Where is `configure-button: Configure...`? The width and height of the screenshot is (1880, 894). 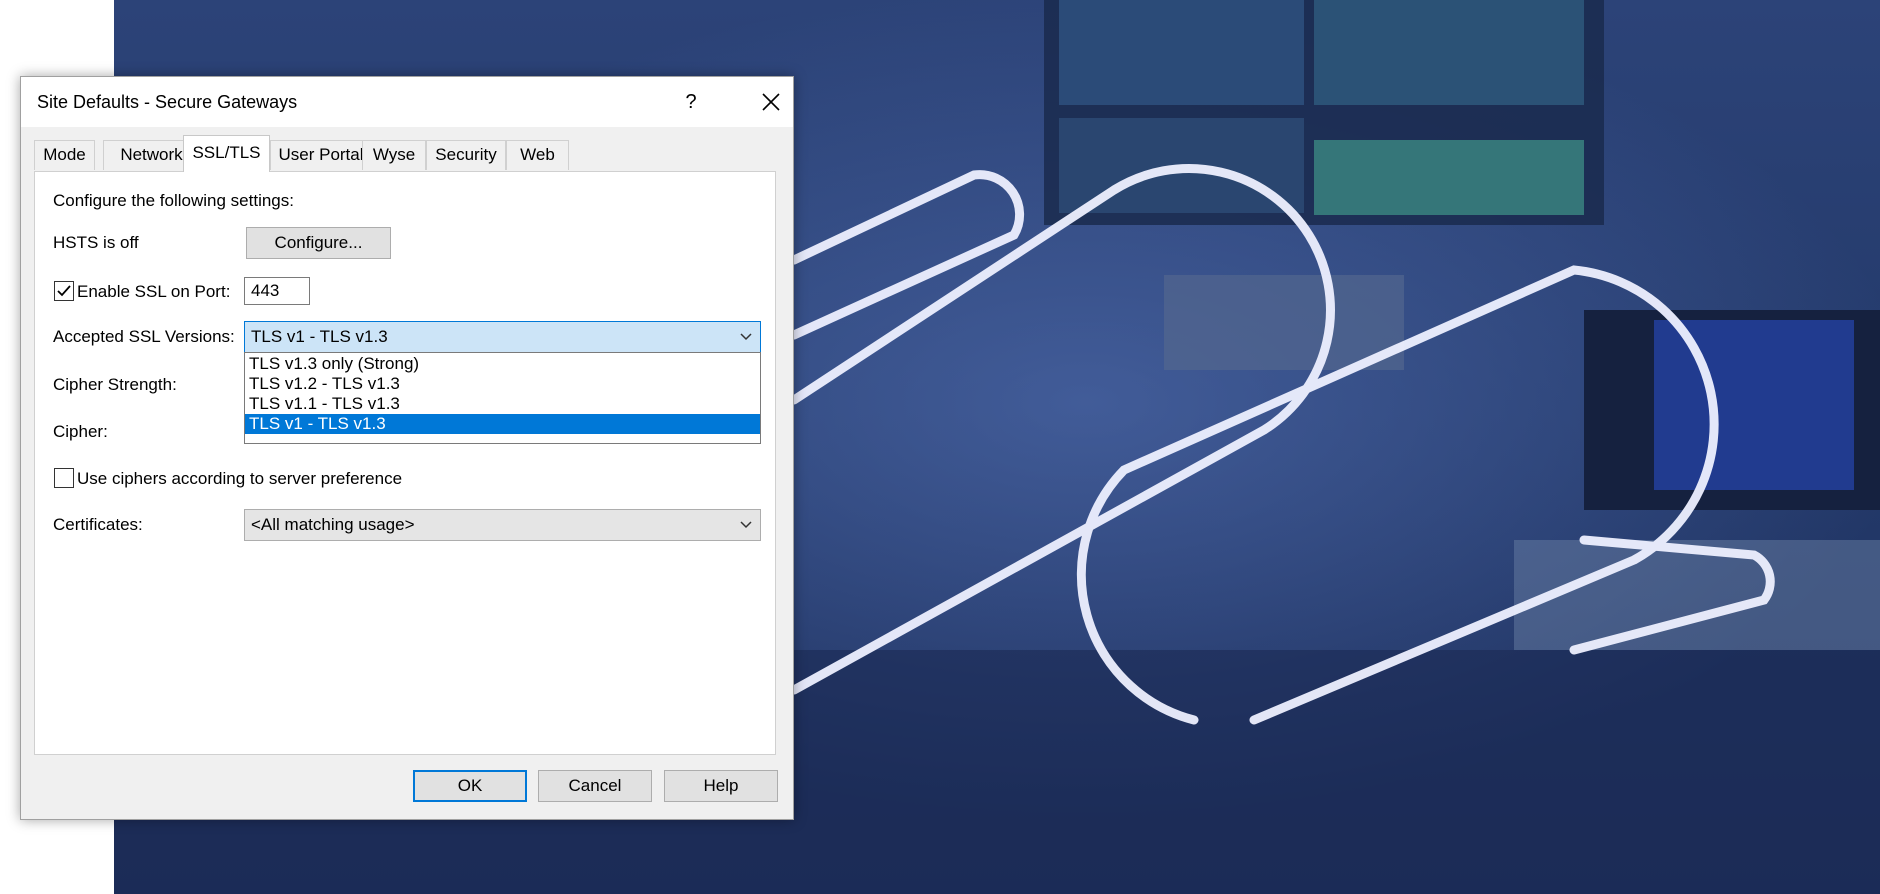 configure-button: Configure... is located at coordinates (318, 243).